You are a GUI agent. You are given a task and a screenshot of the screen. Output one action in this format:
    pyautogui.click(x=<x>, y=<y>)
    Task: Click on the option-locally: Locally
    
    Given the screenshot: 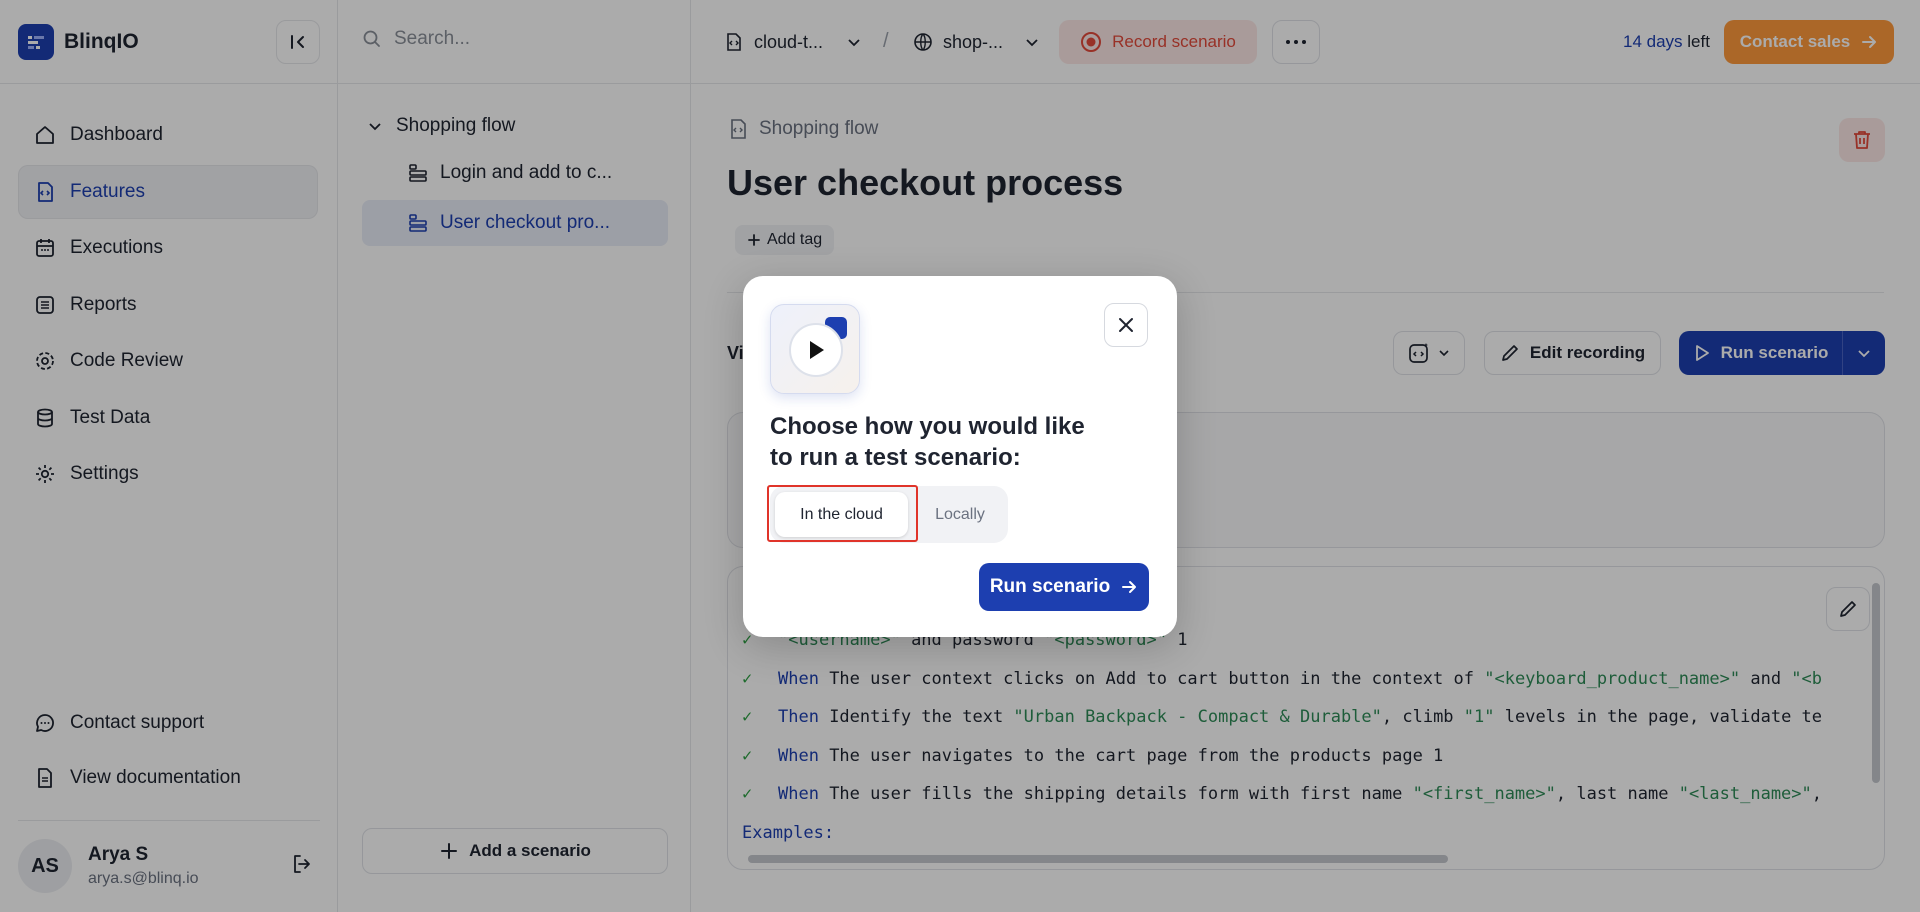 What is the action you would take?
    pyautogui.click(x=960, y=514)
    